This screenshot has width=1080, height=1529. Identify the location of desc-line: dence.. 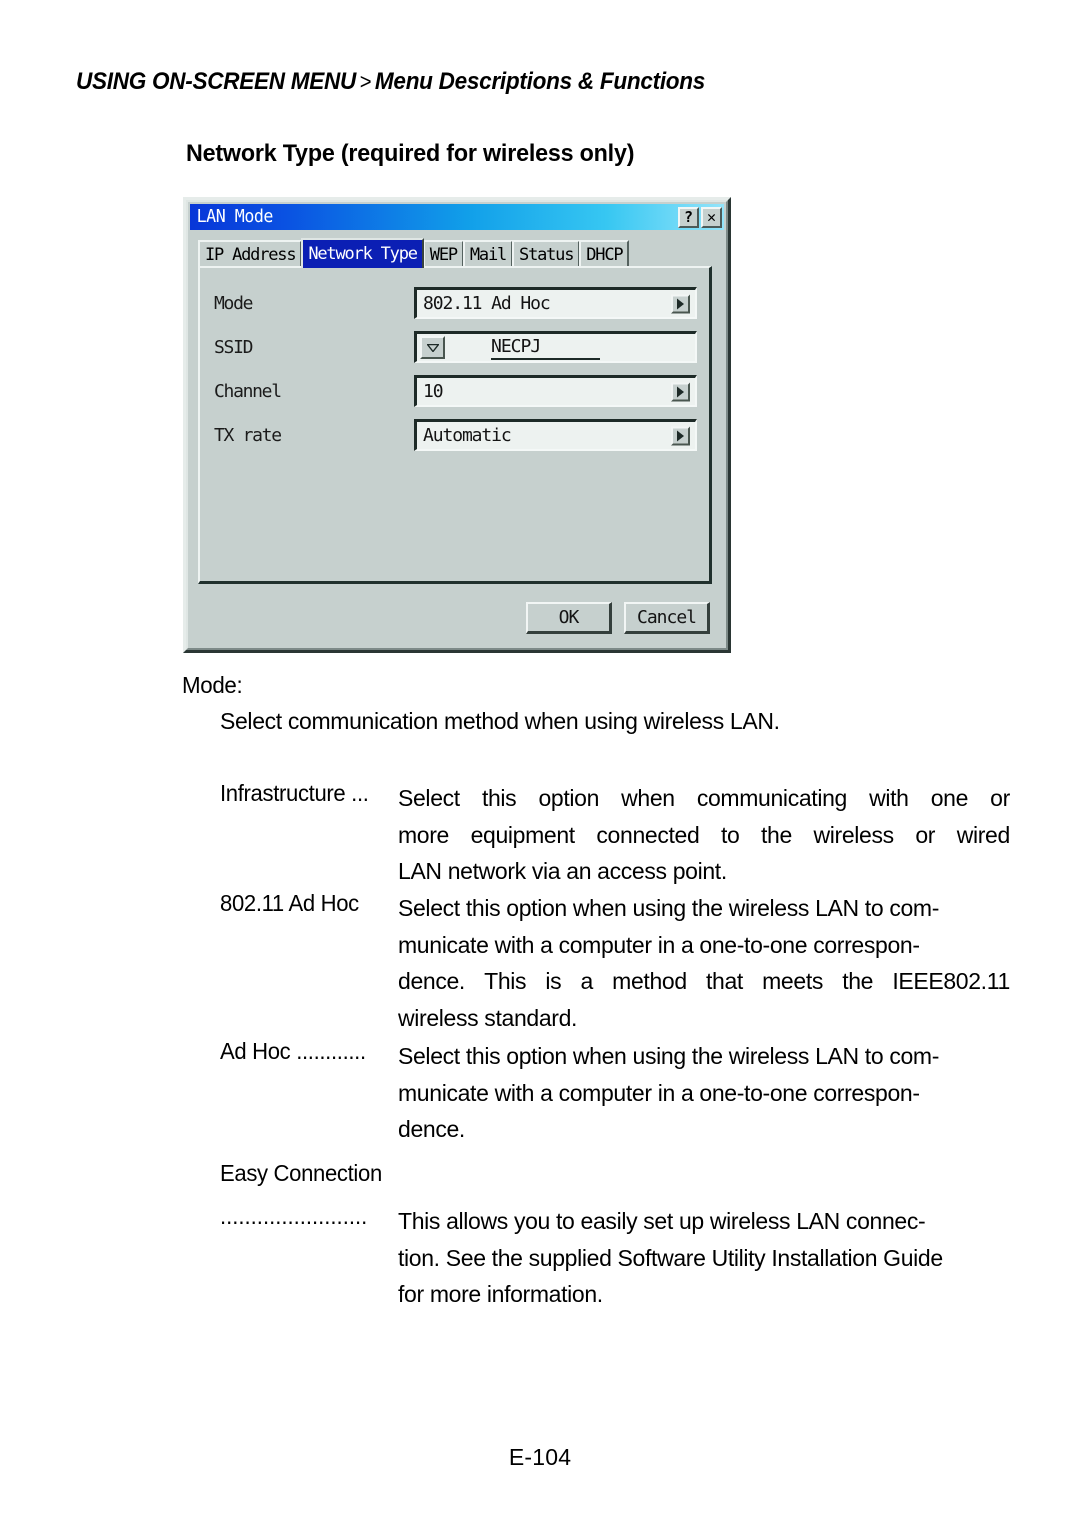
(431, 1129).